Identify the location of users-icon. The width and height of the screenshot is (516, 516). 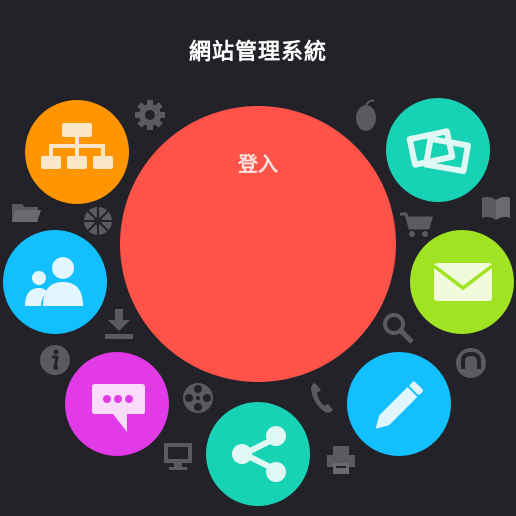
(54, 281).